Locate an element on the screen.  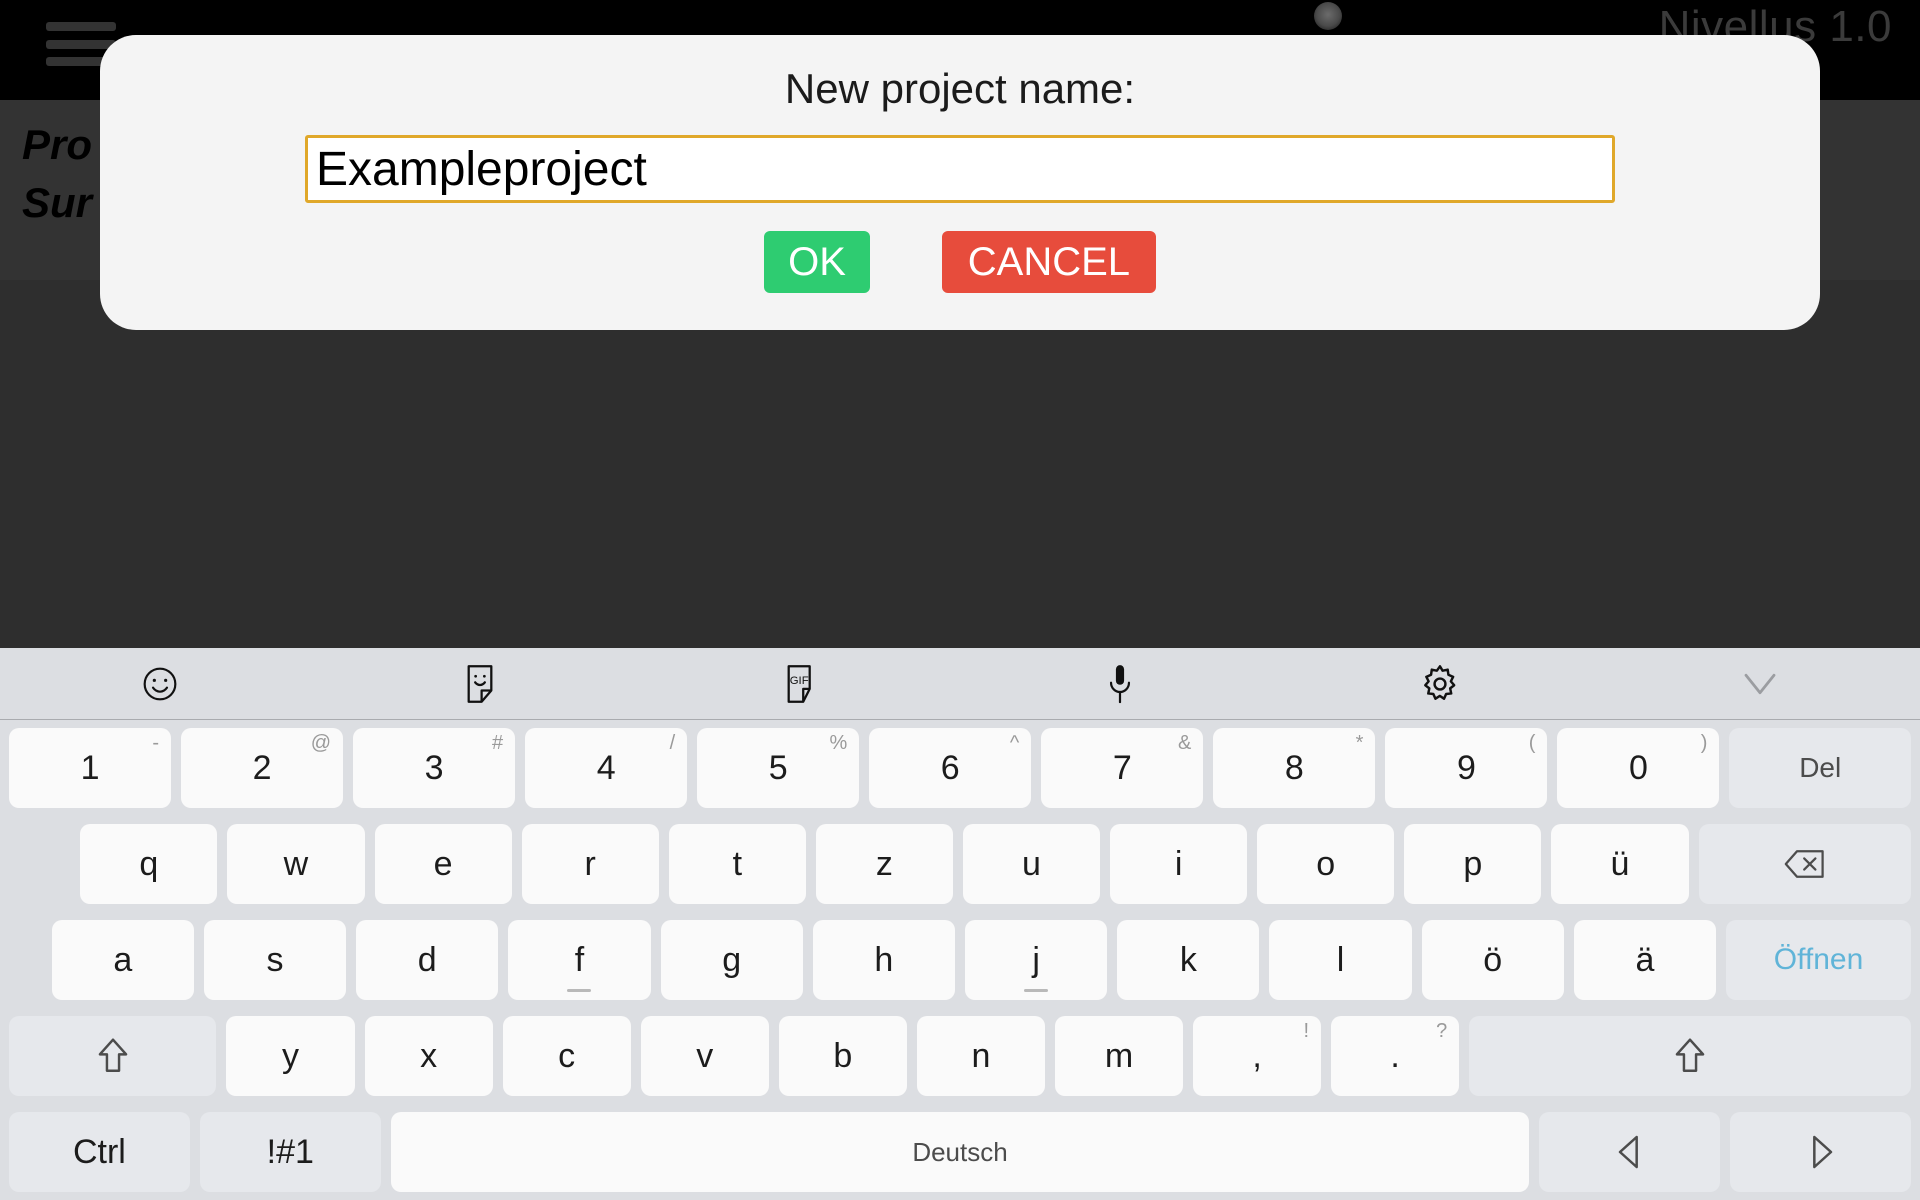
key-p: p is located at coordinates (1473, 864).